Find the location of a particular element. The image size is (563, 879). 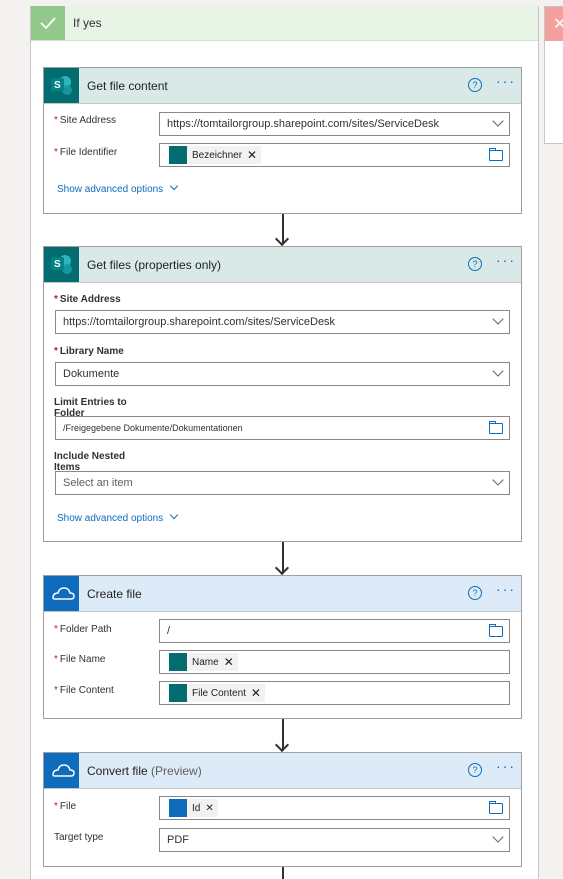

include-nested-label: Include Nested is located at coordinates (90, 456).